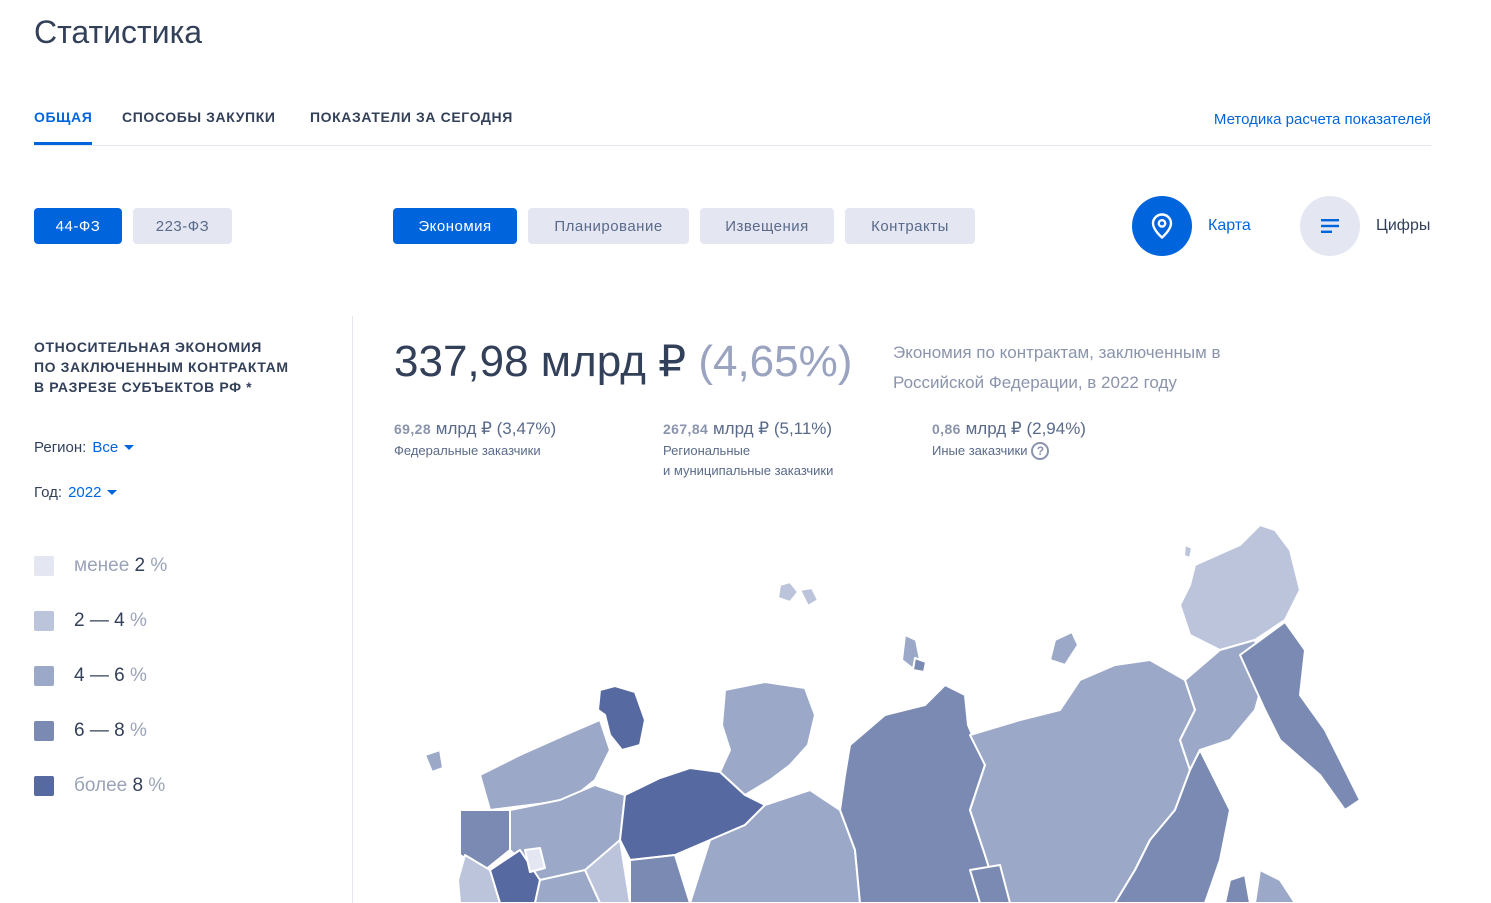 This screenshot has height=903, width=1491. I want to click on breakdown-caption: Федеральные заказчики, so click(467, 450).